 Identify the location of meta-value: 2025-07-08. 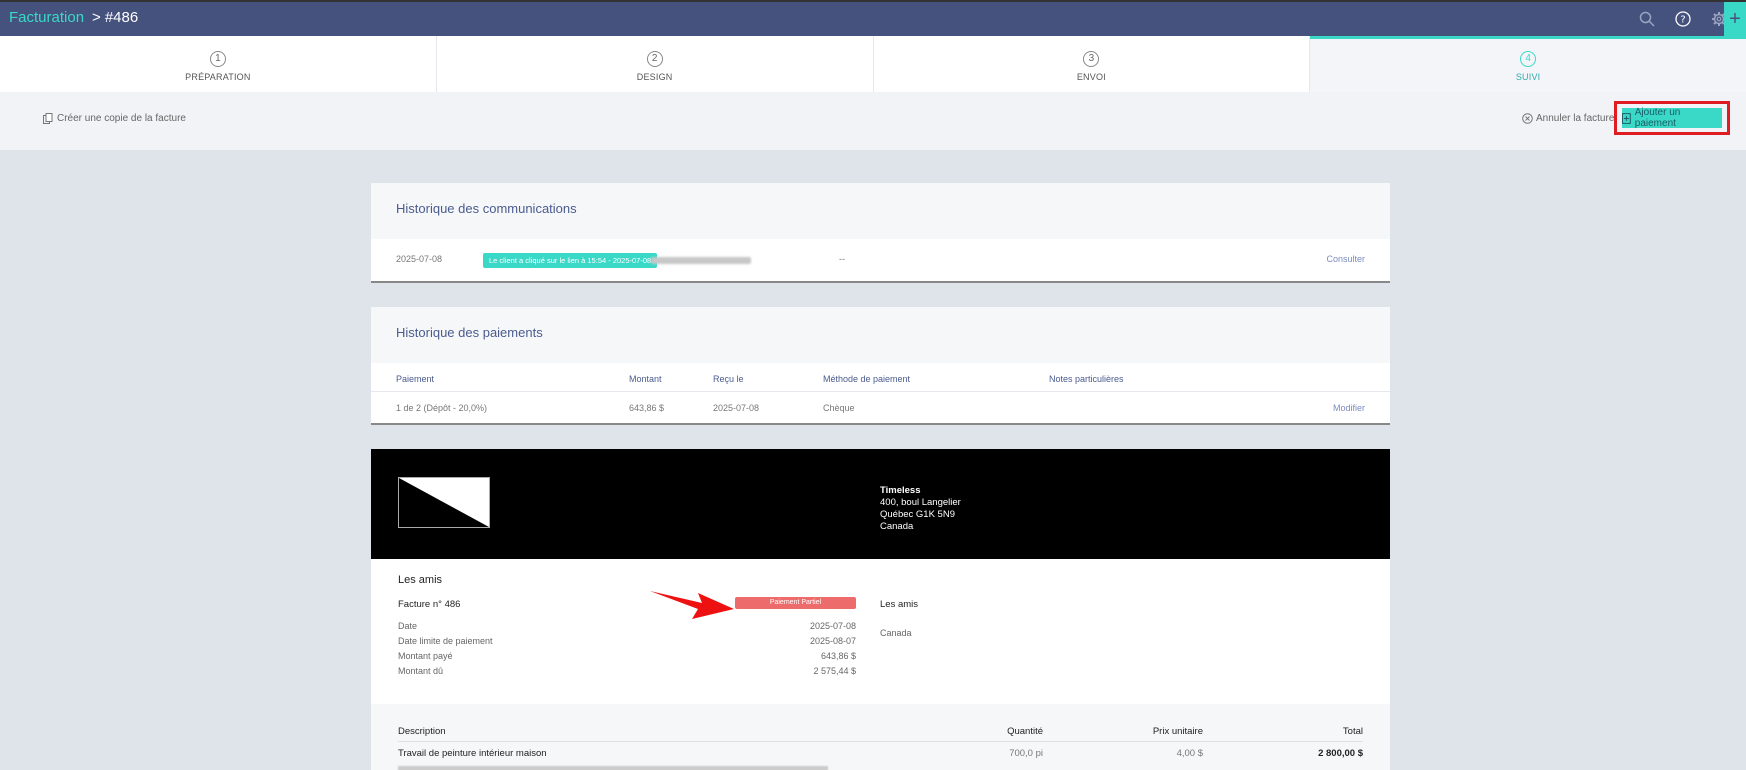
(832, 626).